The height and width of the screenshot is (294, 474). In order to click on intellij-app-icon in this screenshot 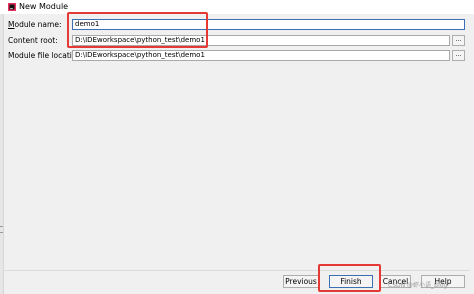, I will do `click(12, 7)`.